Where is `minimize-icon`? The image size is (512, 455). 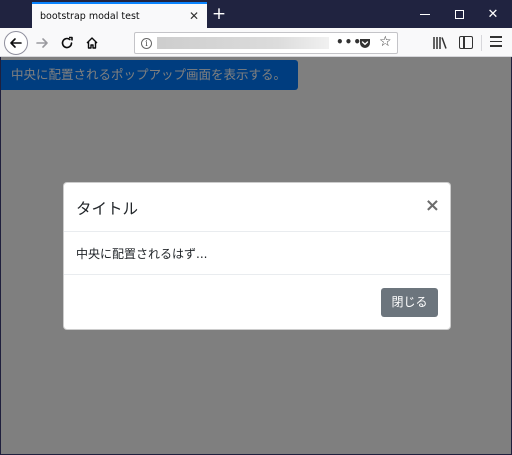
minimize-icon is located at coordinates (425, 14).